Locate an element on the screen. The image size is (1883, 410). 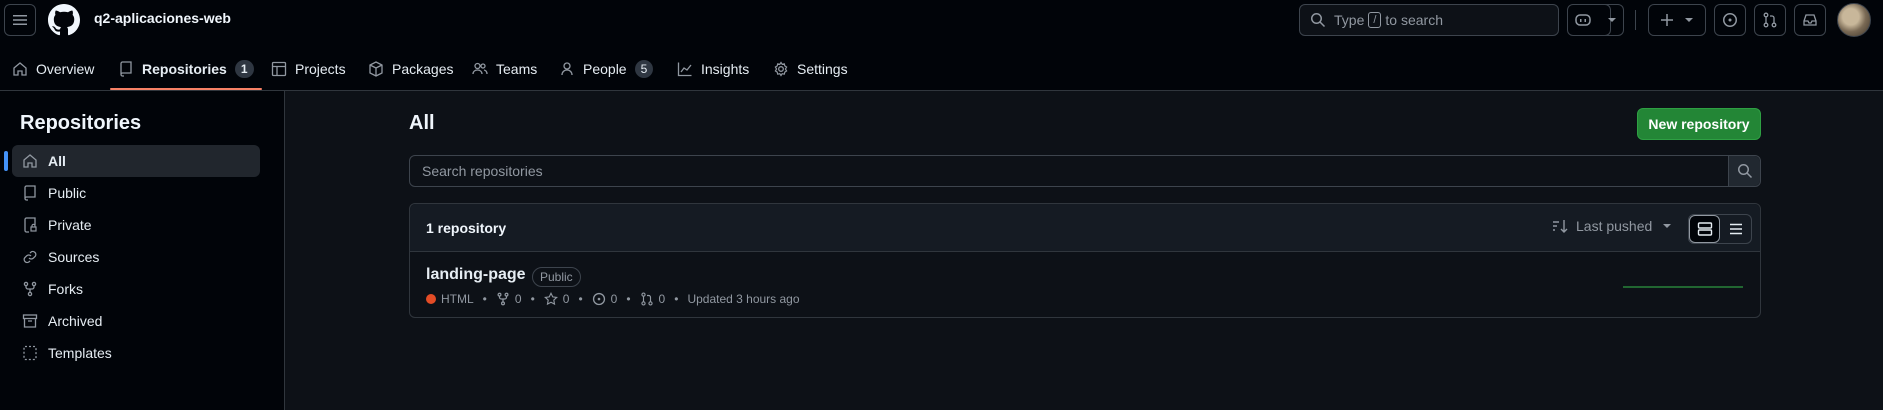
top-bar: q2-aplicaciones-web Type / to search is located at coordinates (941, 20).